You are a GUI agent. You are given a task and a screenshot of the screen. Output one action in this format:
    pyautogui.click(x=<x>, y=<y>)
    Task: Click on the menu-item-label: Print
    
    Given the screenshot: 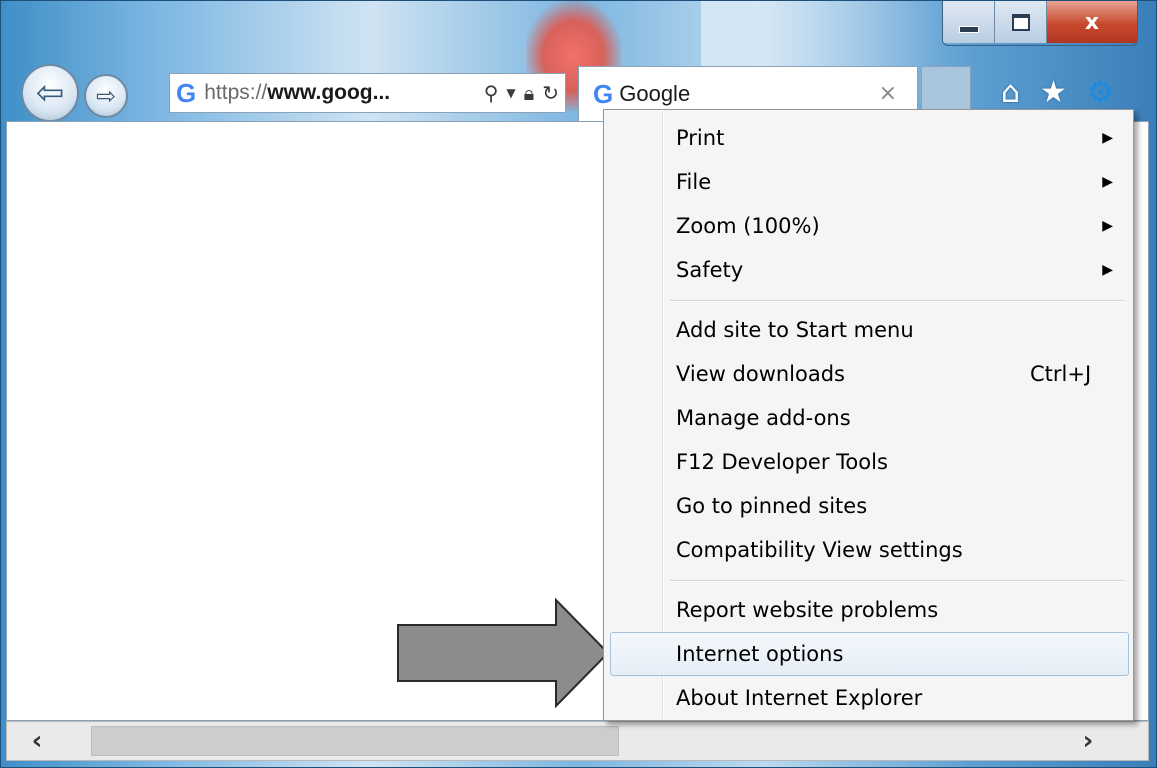 What is the action you would take?
    pyautogui.click(x=700, y=138)
    